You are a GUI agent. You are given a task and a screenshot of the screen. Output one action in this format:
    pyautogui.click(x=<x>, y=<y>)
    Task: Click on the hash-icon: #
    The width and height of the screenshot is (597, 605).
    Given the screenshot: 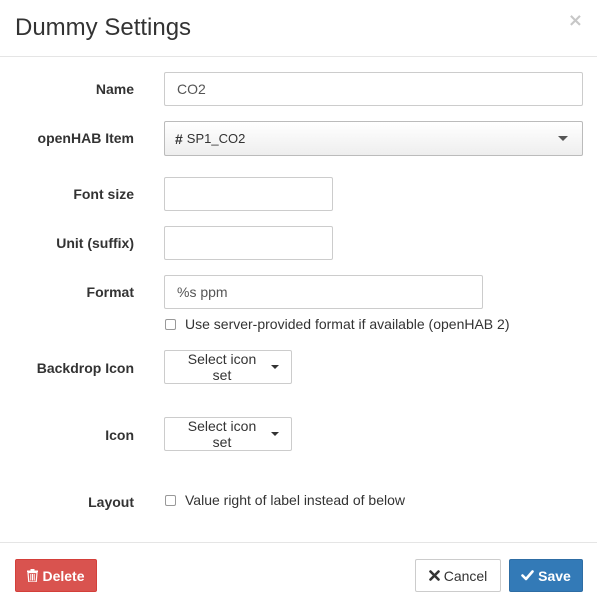 What is the action you would take?
    pyautogui.click(x=179, y=138)
    